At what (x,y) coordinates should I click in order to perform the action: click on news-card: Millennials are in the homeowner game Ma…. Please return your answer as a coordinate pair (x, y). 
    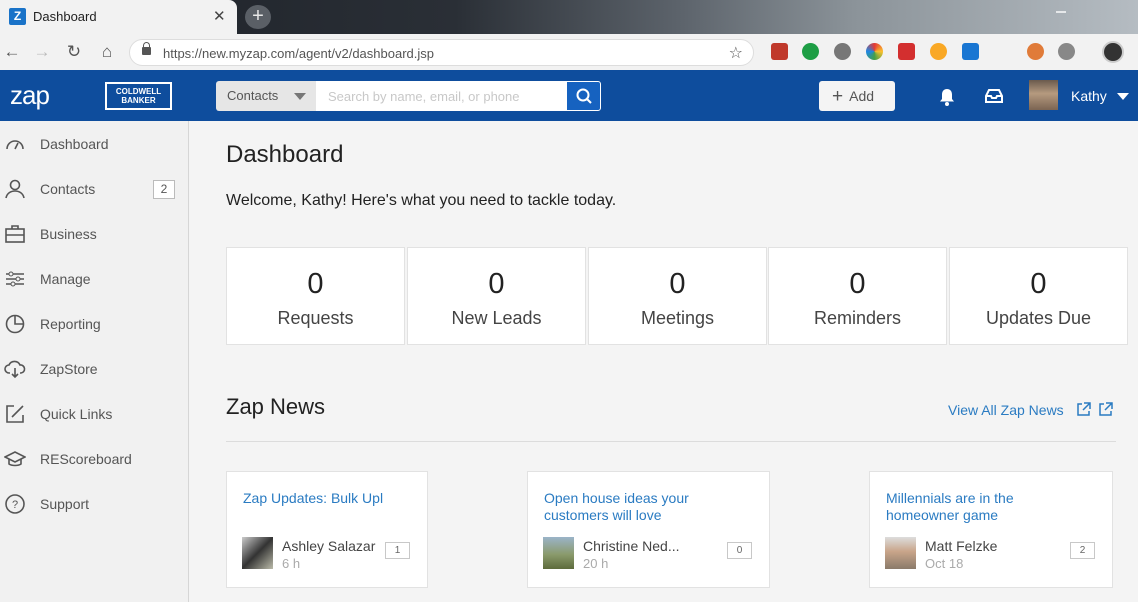
    Looking at the image, I should click on (991, 529).